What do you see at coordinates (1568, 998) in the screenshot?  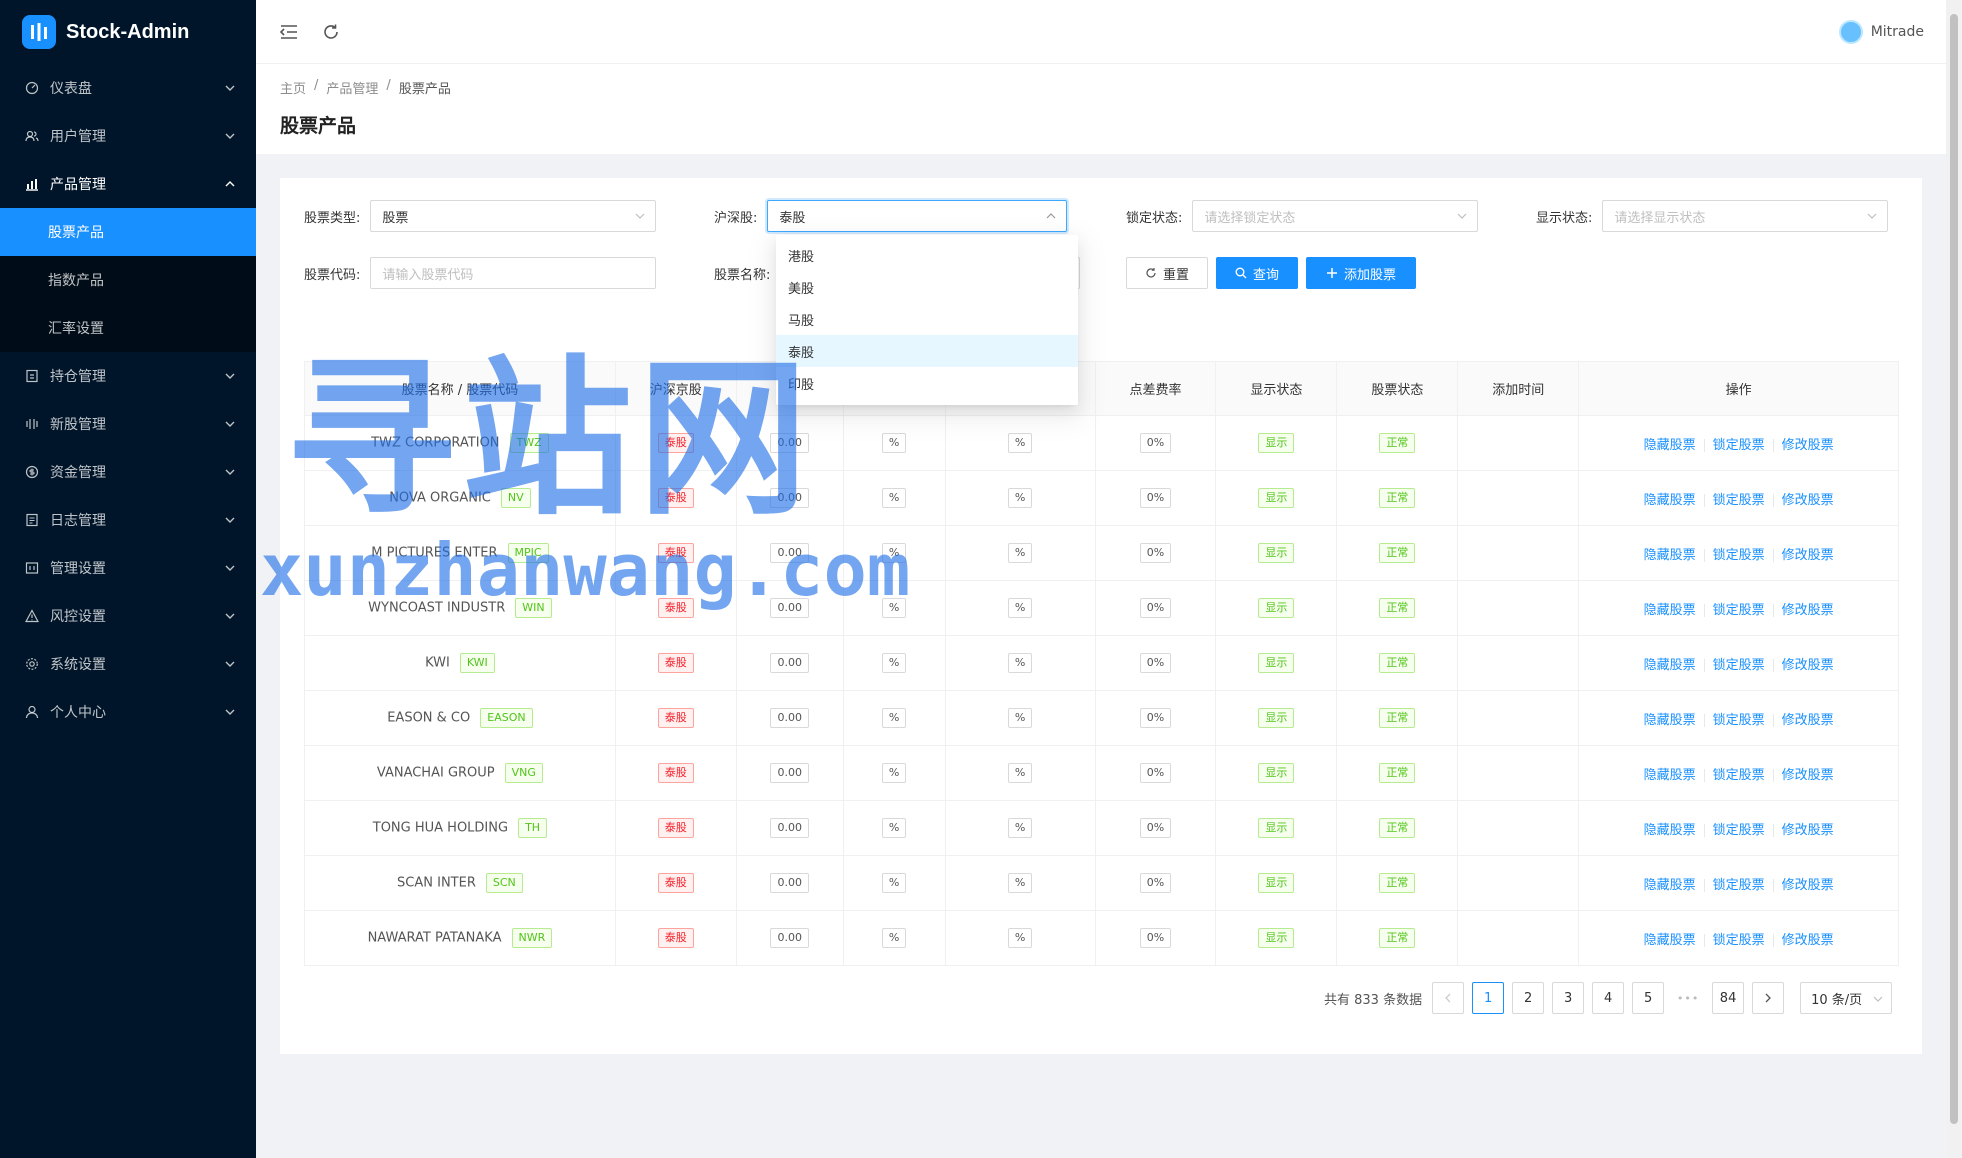 I see `page-button-2: 3` at bounding box center [1568, 998].